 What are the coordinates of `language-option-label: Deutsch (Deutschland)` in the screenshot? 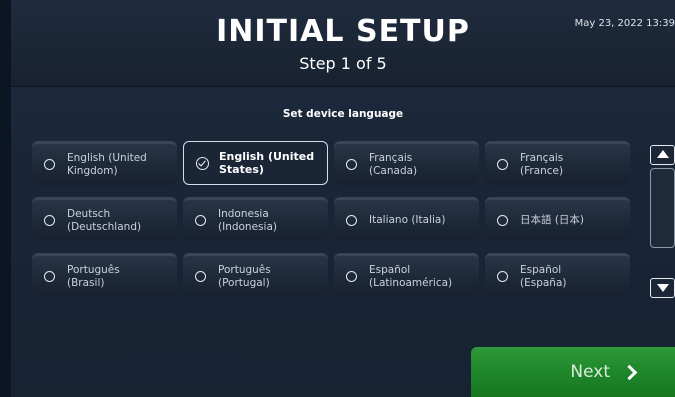 It's located at (104, 220).